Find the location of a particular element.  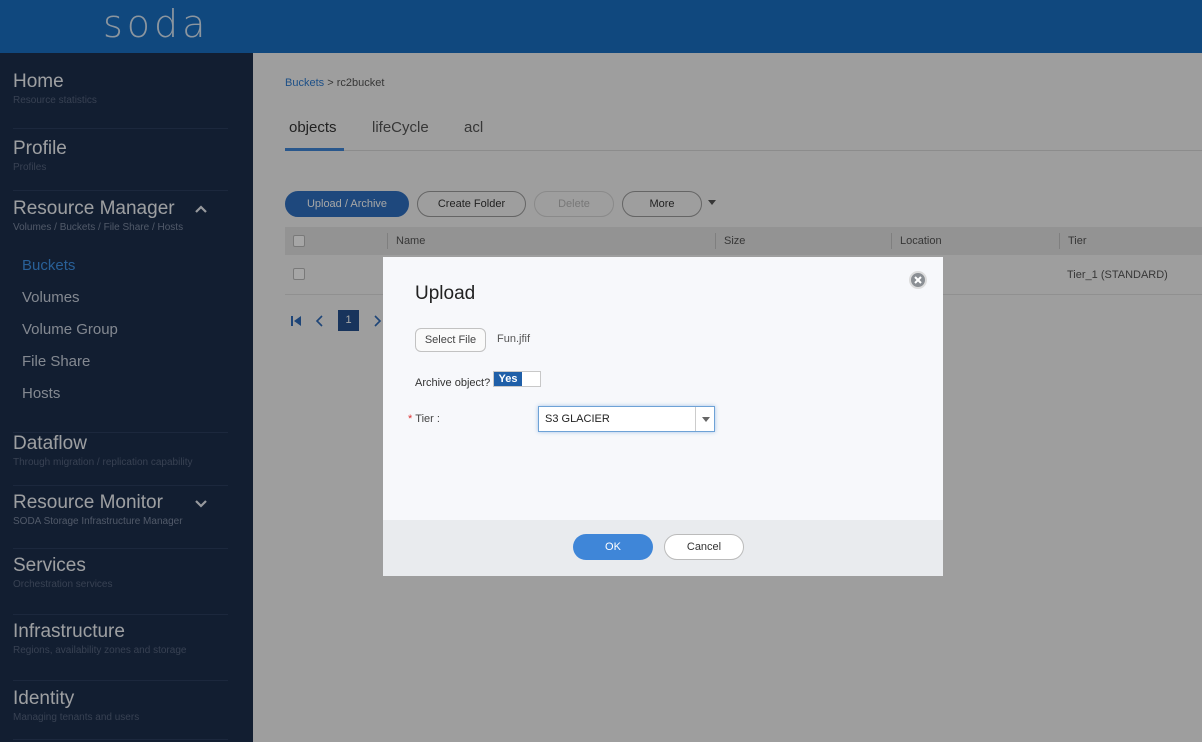

cancel-button: Cancel is located at coordinates (704, 547).